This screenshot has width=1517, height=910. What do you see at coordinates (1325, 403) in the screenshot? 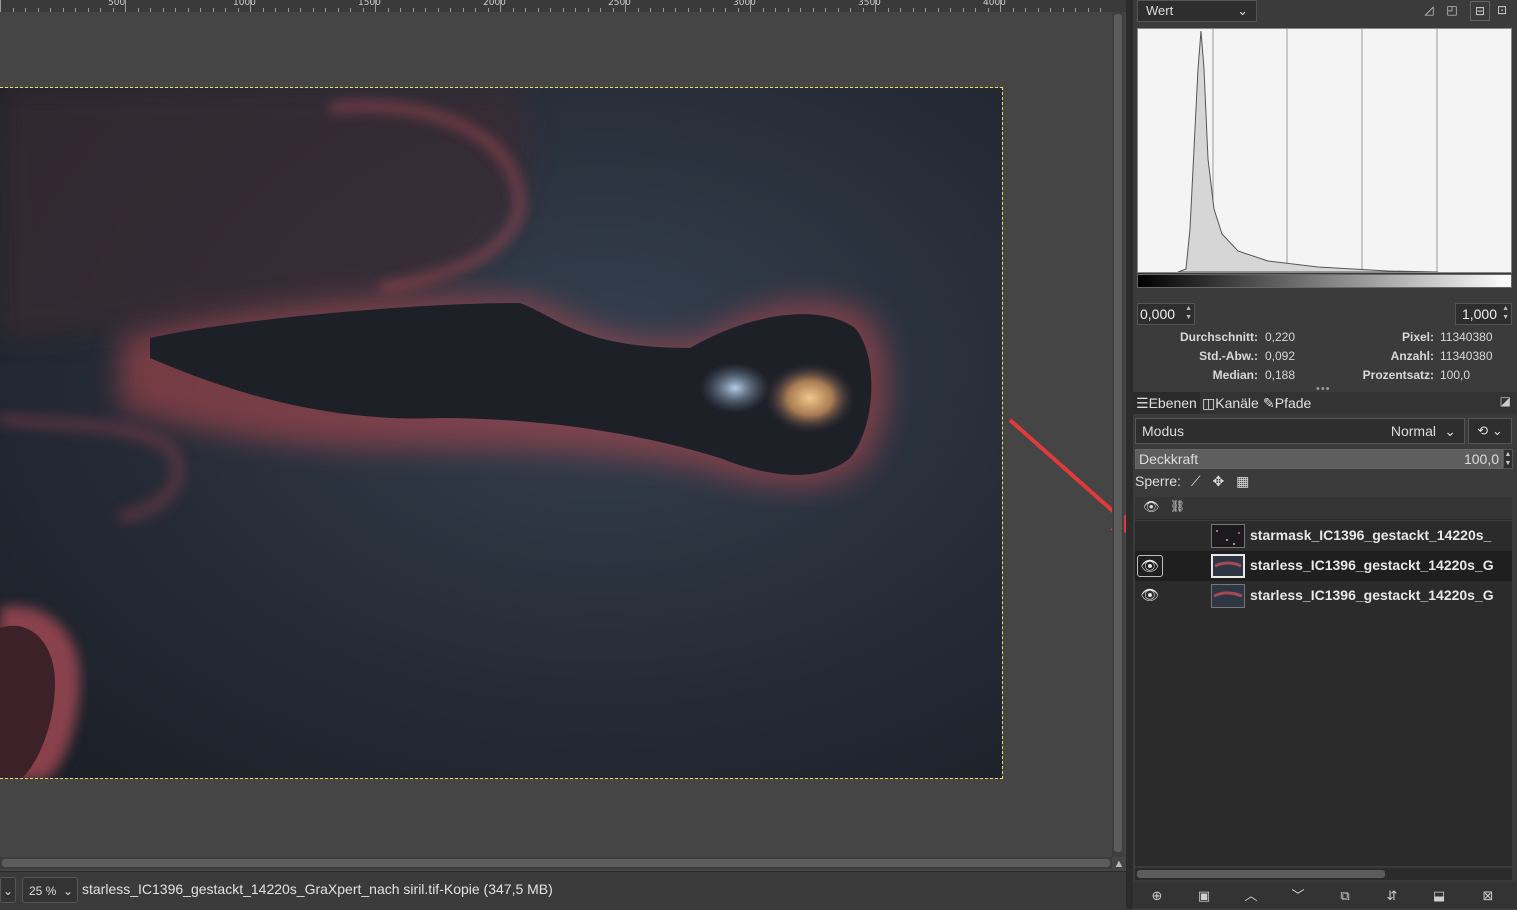
I see `dock-tabs: ☰Ebenen ◫Kanäle ✎Pfade ◪` at bounding box center [1325, 403].